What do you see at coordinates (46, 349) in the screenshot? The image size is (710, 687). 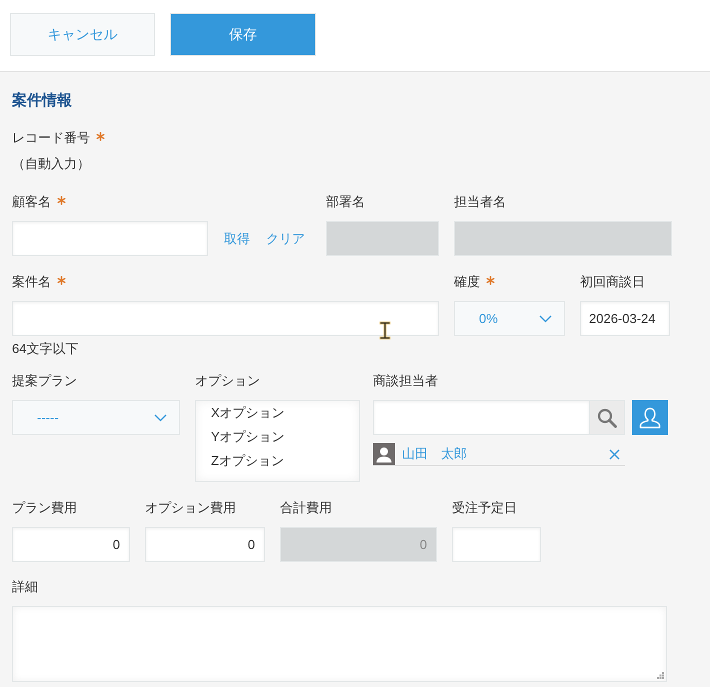 I see `field-note: 64文字以下` at bounding box center [46, 349].